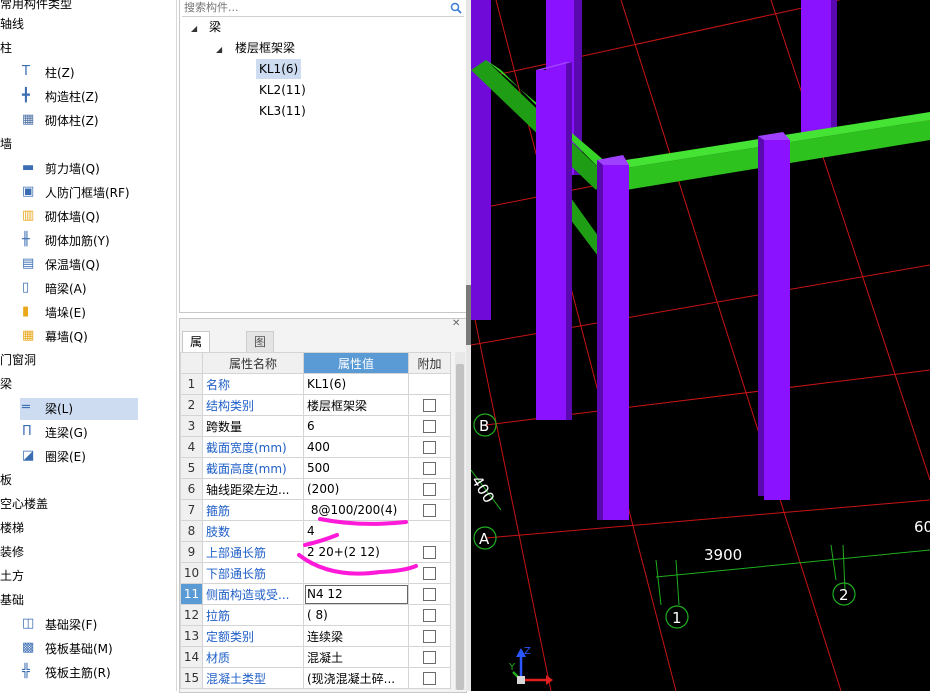  I want to click on table-row: 10 下部通长筋, so click(315, 573).